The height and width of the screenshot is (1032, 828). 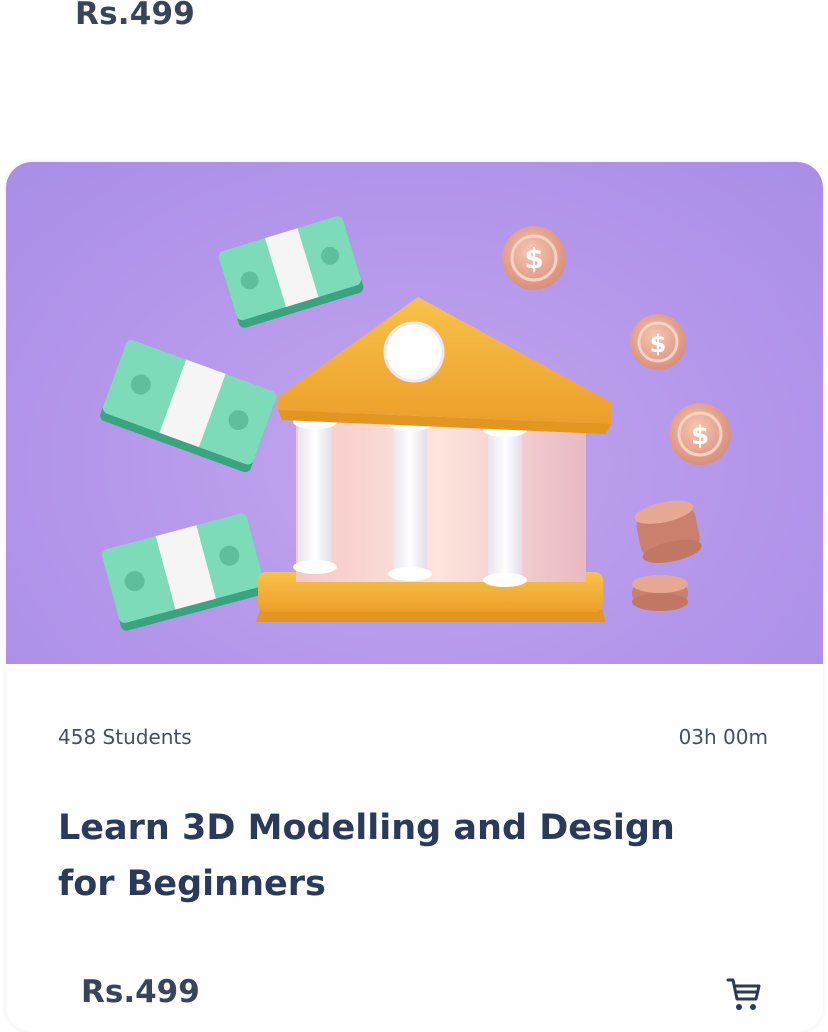 I want to click on student-count: 458 Students, so click(x=125, y=737).